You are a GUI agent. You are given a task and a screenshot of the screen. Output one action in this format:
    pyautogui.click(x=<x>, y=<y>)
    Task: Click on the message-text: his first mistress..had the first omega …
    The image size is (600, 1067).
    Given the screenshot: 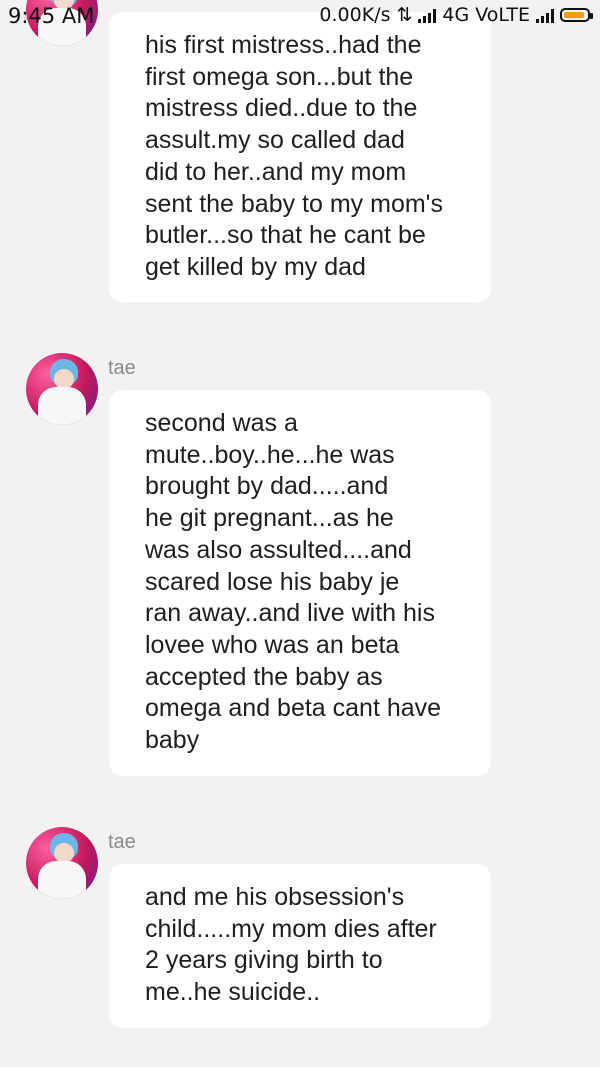 What is the action you would take?
    pyautogui.click(x=294, y=156)
    